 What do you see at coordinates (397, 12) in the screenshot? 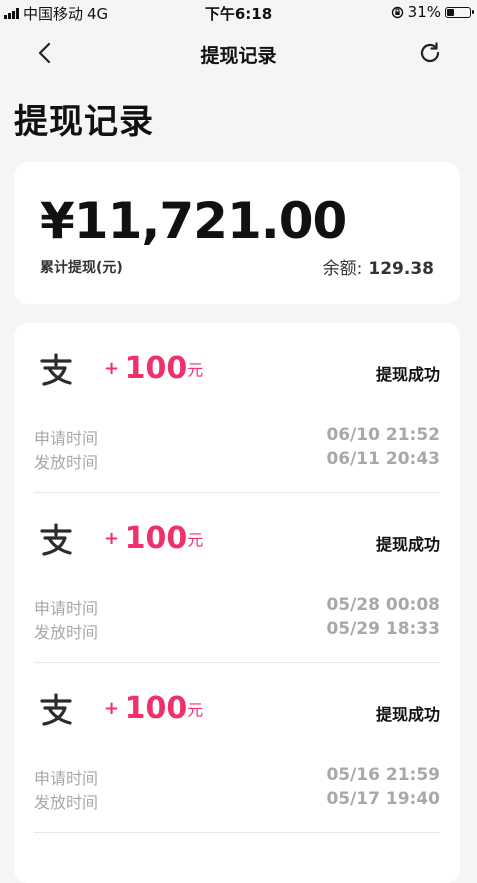
I see `orientation-lock-icon` at bounding box center [397, 12].